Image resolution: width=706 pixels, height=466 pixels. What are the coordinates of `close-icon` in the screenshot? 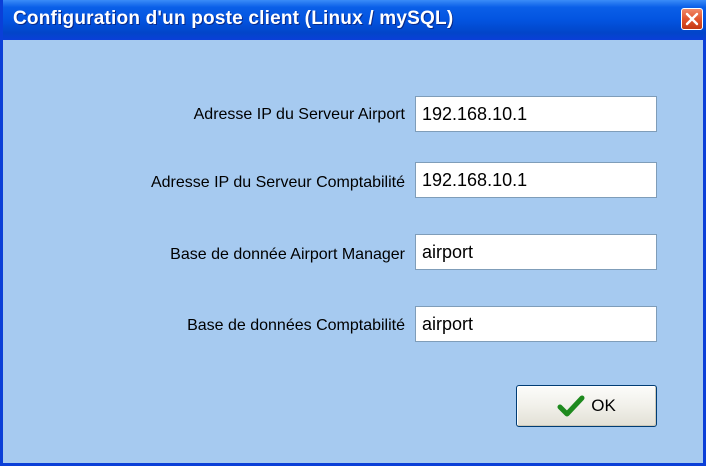 It's located at (692, 19).